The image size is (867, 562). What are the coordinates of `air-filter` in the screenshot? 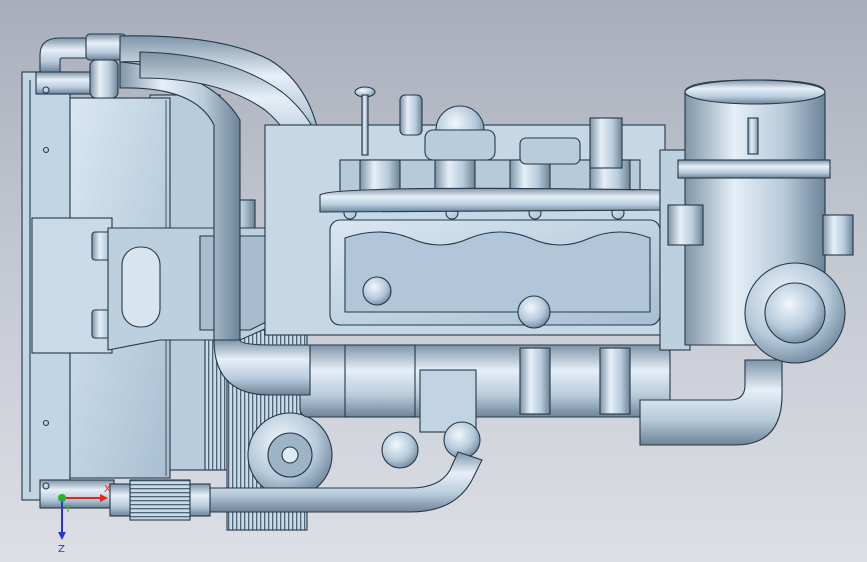 It's located at (756, 221).